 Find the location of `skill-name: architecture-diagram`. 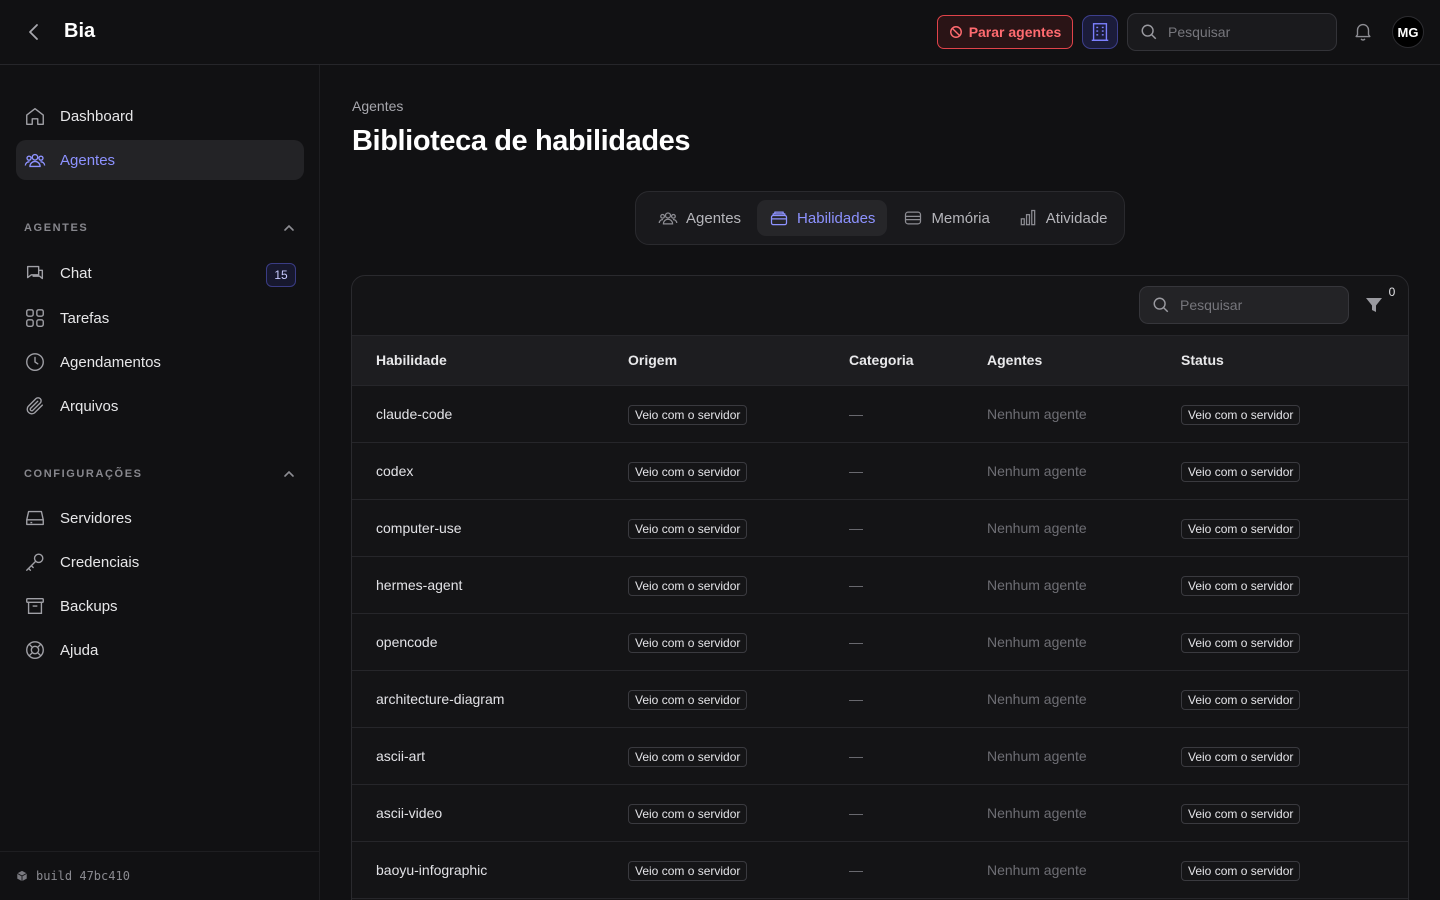

skill-name: architecture-diagram is located at coordinates (478, 699).